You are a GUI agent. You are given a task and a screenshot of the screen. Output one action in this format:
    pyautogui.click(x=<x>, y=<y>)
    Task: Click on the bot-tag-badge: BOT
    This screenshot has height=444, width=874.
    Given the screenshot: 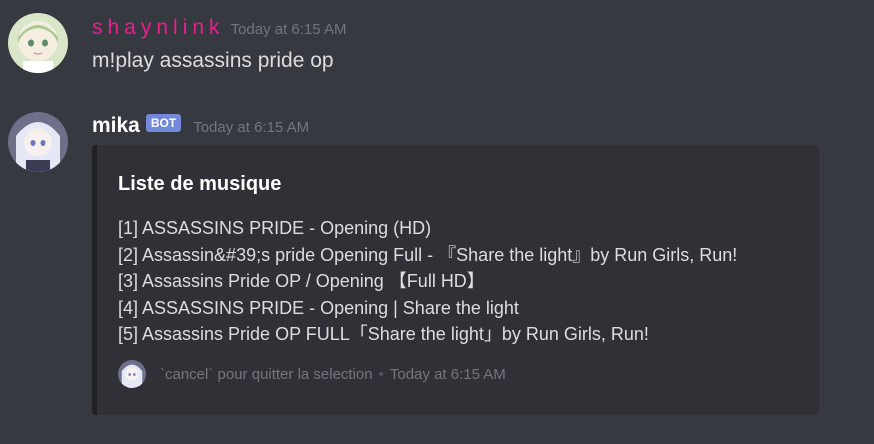 What is the action you would take?
    pyautogui.click(x=163, y=123)
    